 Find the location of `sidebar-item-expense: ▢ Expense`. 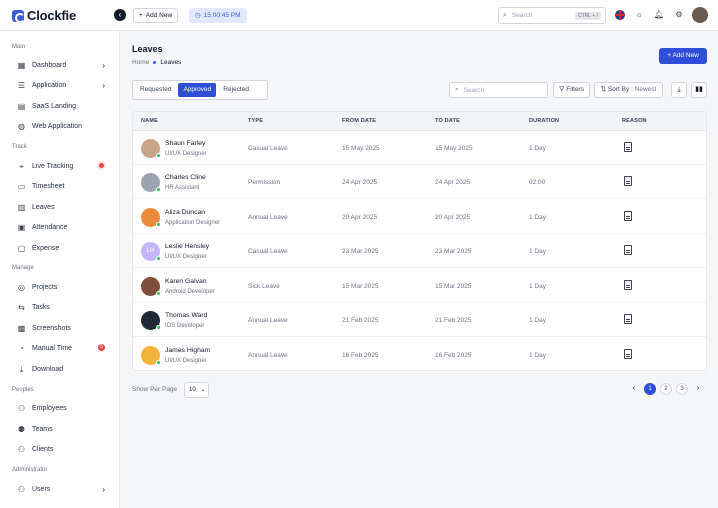

sidebar-item-expense: ▢ Expense is located at coordinates (62, 248).